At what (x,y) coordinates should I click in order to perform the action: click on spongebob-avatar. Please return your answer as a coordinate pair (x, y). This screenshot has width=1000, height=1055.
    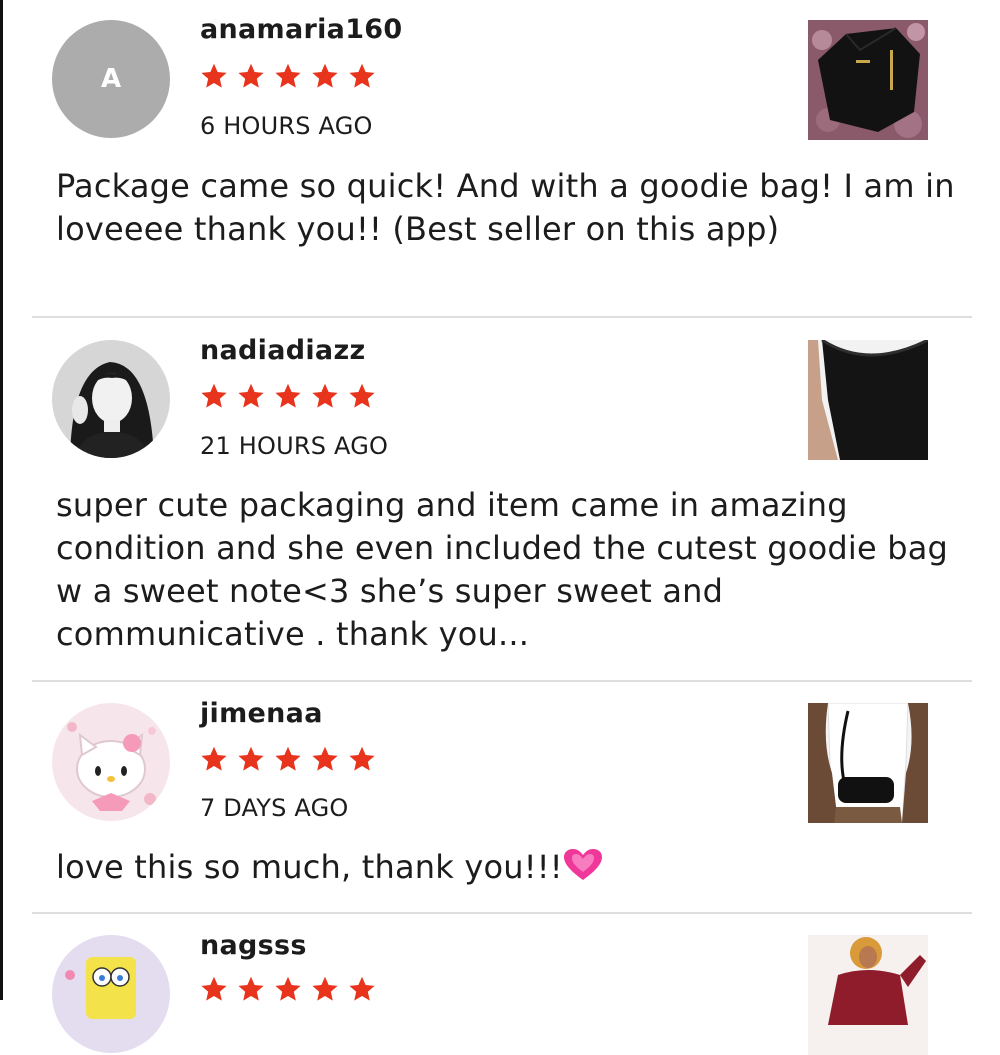
    Looking at the image, I should click on (111, 994).